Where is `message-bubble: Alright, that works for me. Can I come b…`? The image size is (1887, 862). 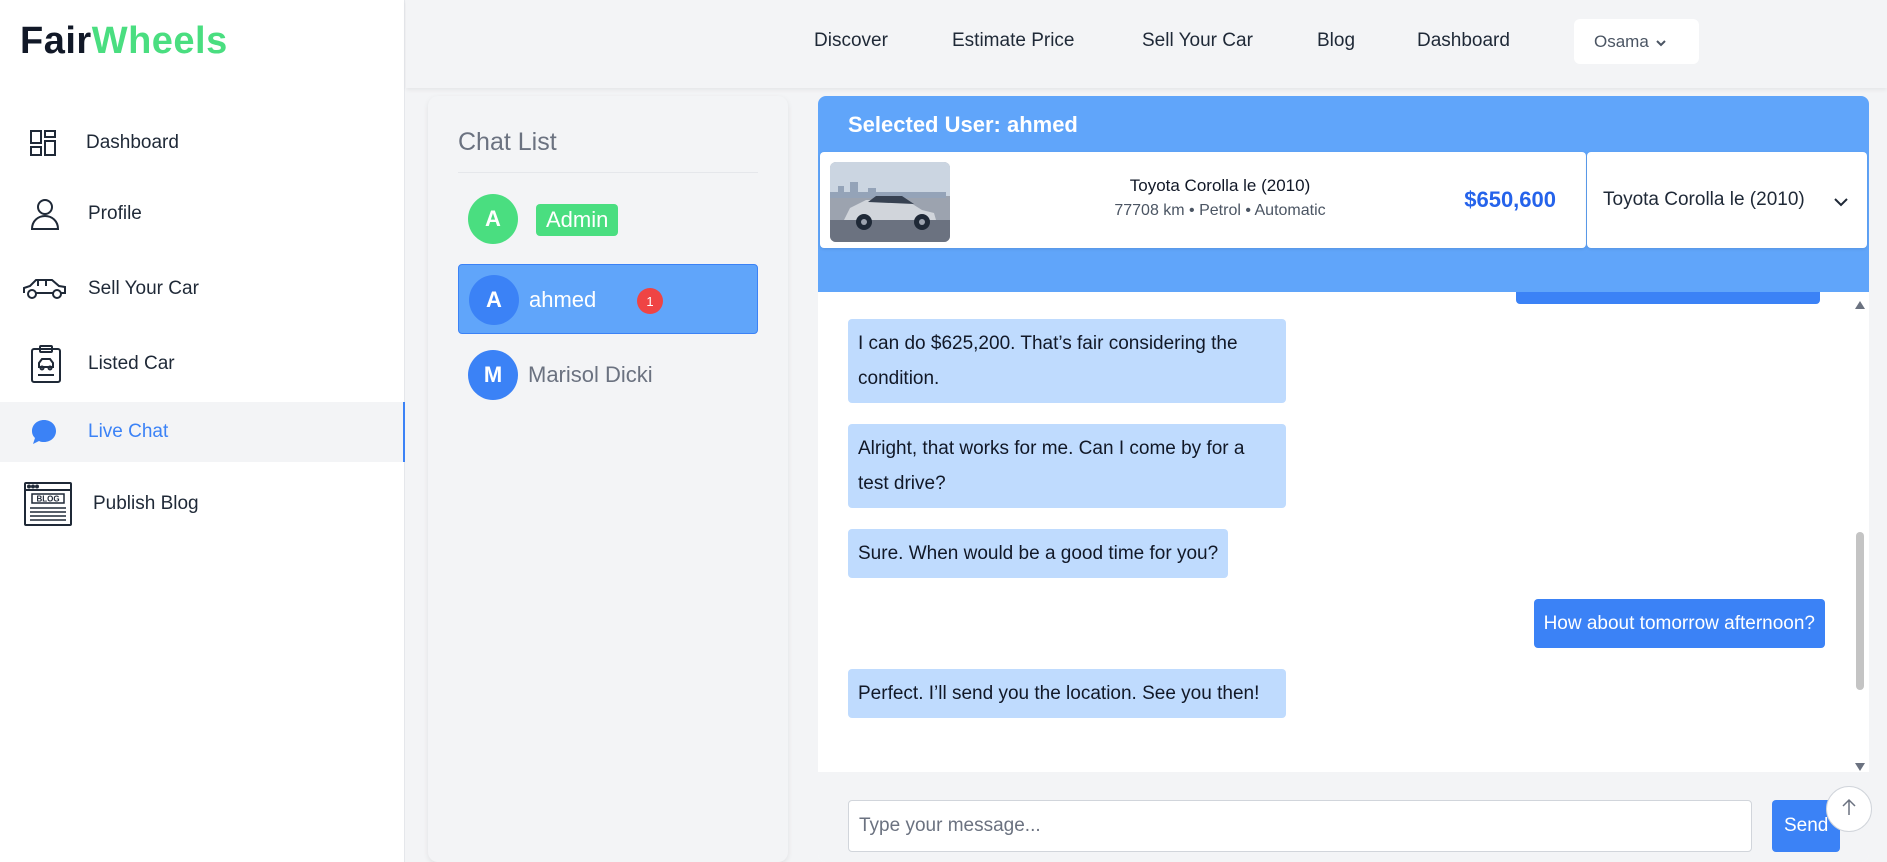
message-bubble: Alright, that works for me. Can I come b… is located at coordinates (1067, 466).